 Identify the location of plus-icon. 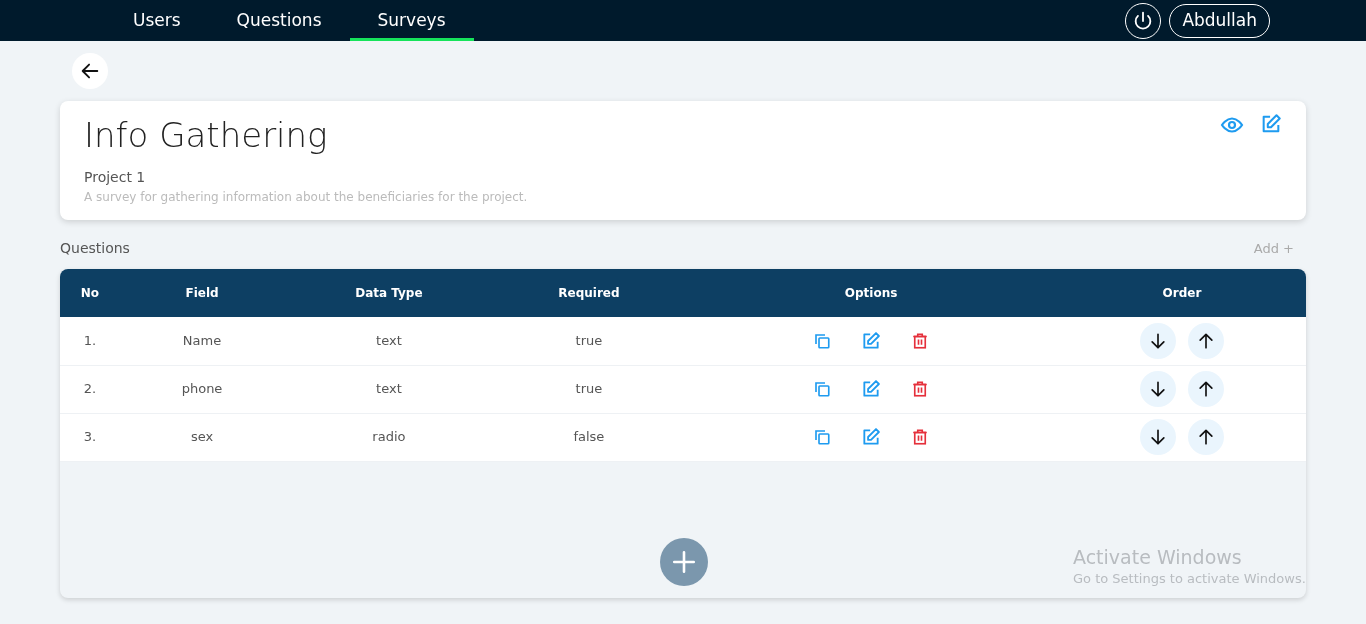
(684, 562).